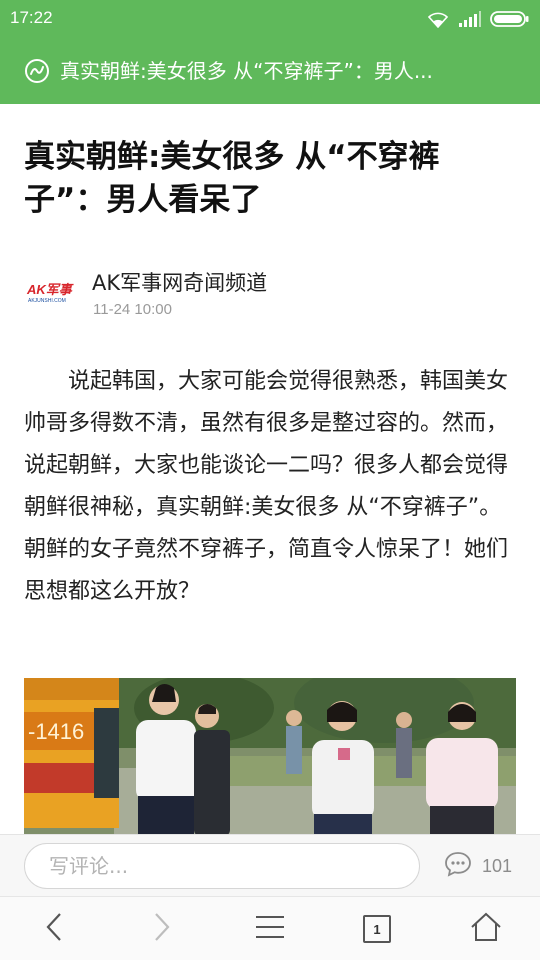  I want to click on comment-icon, so click(458, 866).